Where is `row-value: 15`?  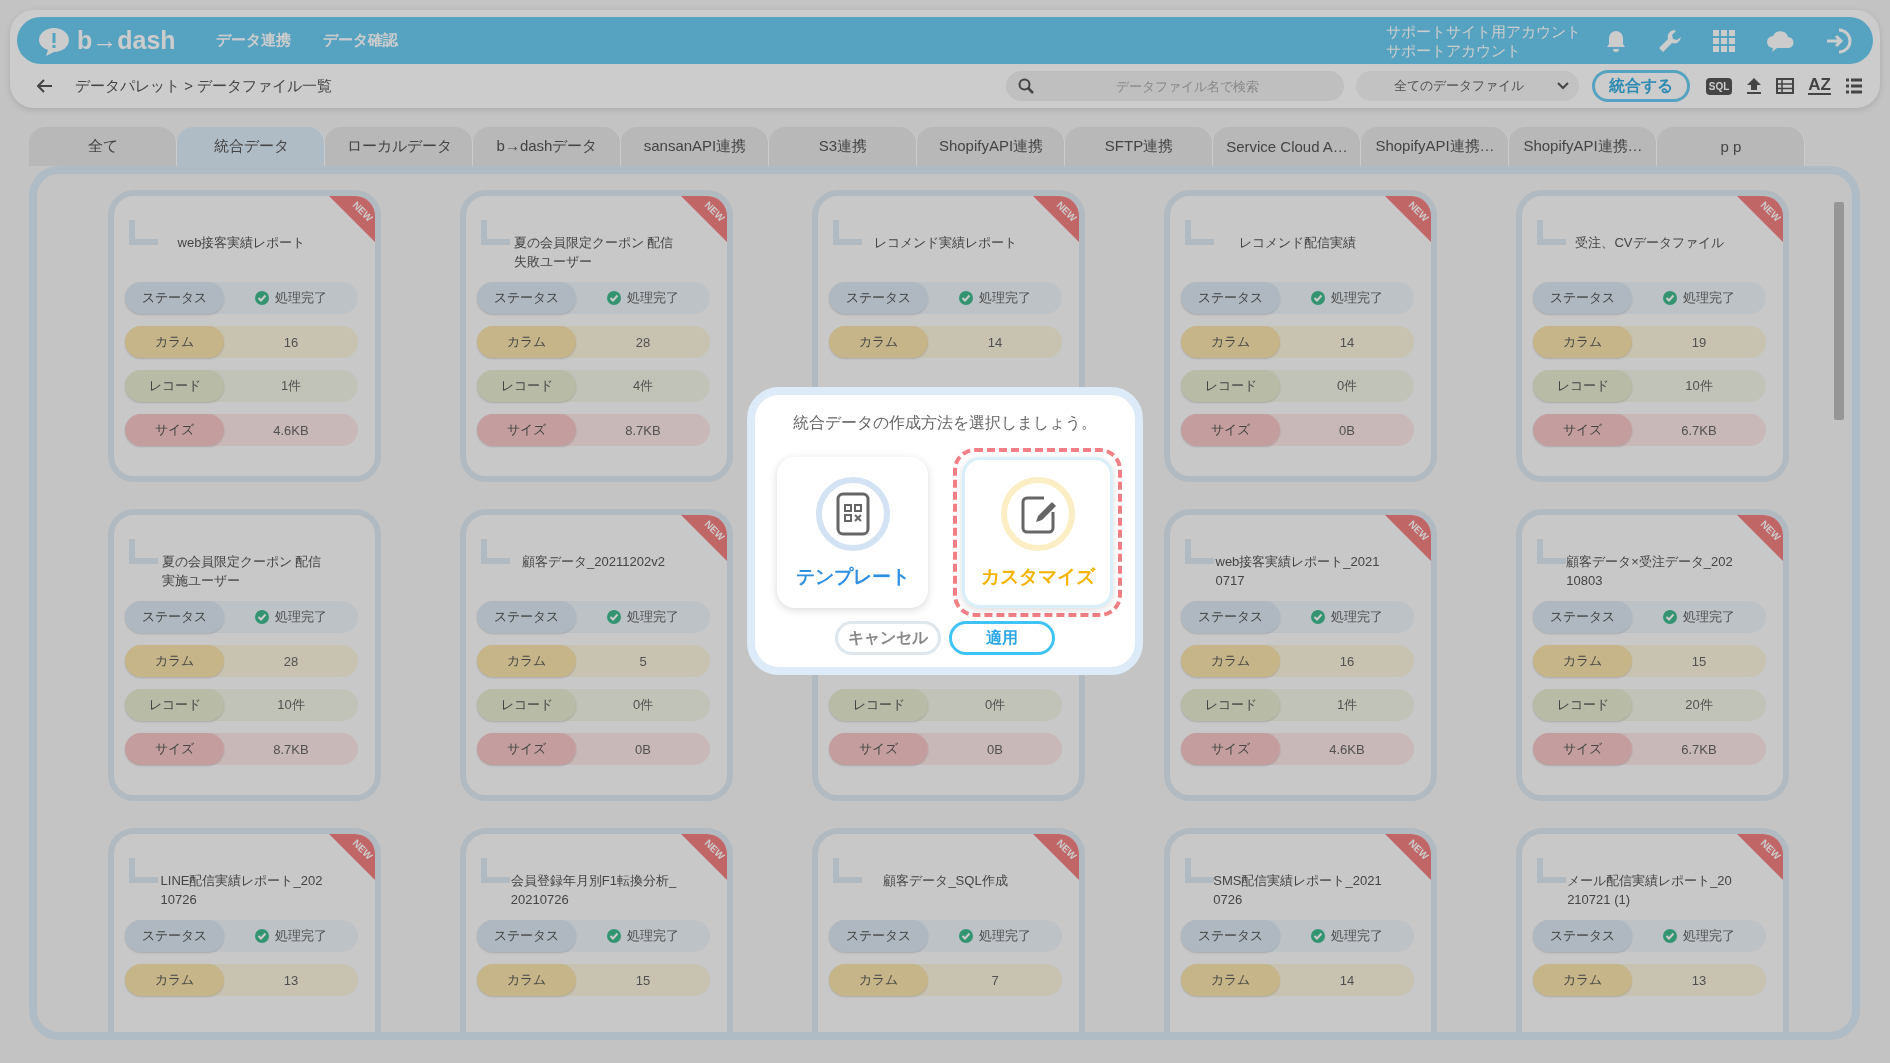
row-value: 15 is located at coordinates (643, 980).